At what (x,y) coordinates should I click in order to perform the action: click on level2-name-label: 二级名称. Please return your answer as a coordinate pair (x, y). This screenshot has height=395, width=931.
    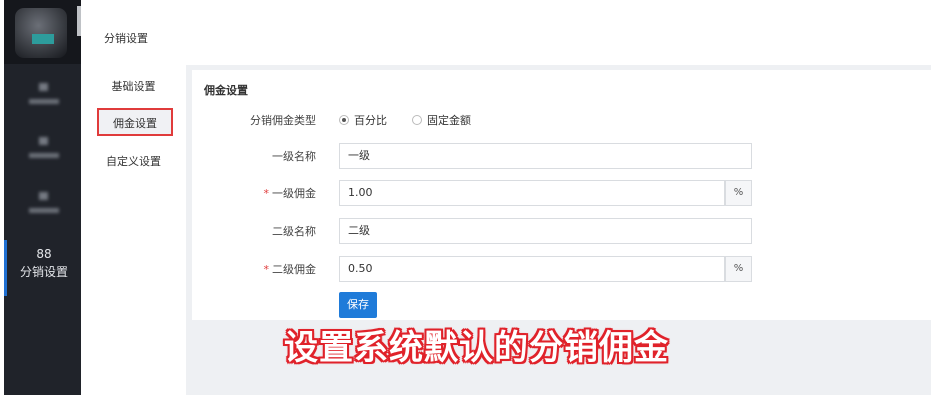
    Looking at the image, I should click on (254, 231).